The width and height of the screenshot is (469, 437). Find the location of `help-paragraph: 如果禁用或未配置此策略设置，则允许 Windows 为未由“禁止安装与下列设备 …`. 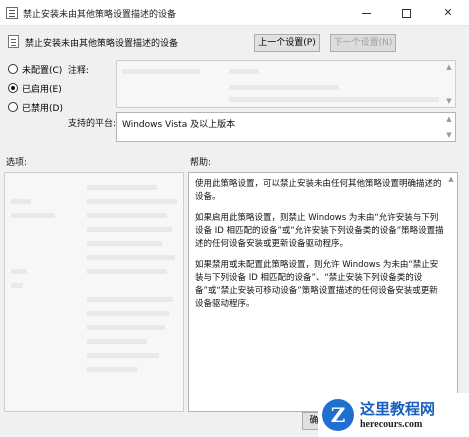

help-paragraph: 如果禁用或未配置此策略设置，则允许 Windows 为未由“禁止安装与下列设备 … is located at coordinates (317, 284).